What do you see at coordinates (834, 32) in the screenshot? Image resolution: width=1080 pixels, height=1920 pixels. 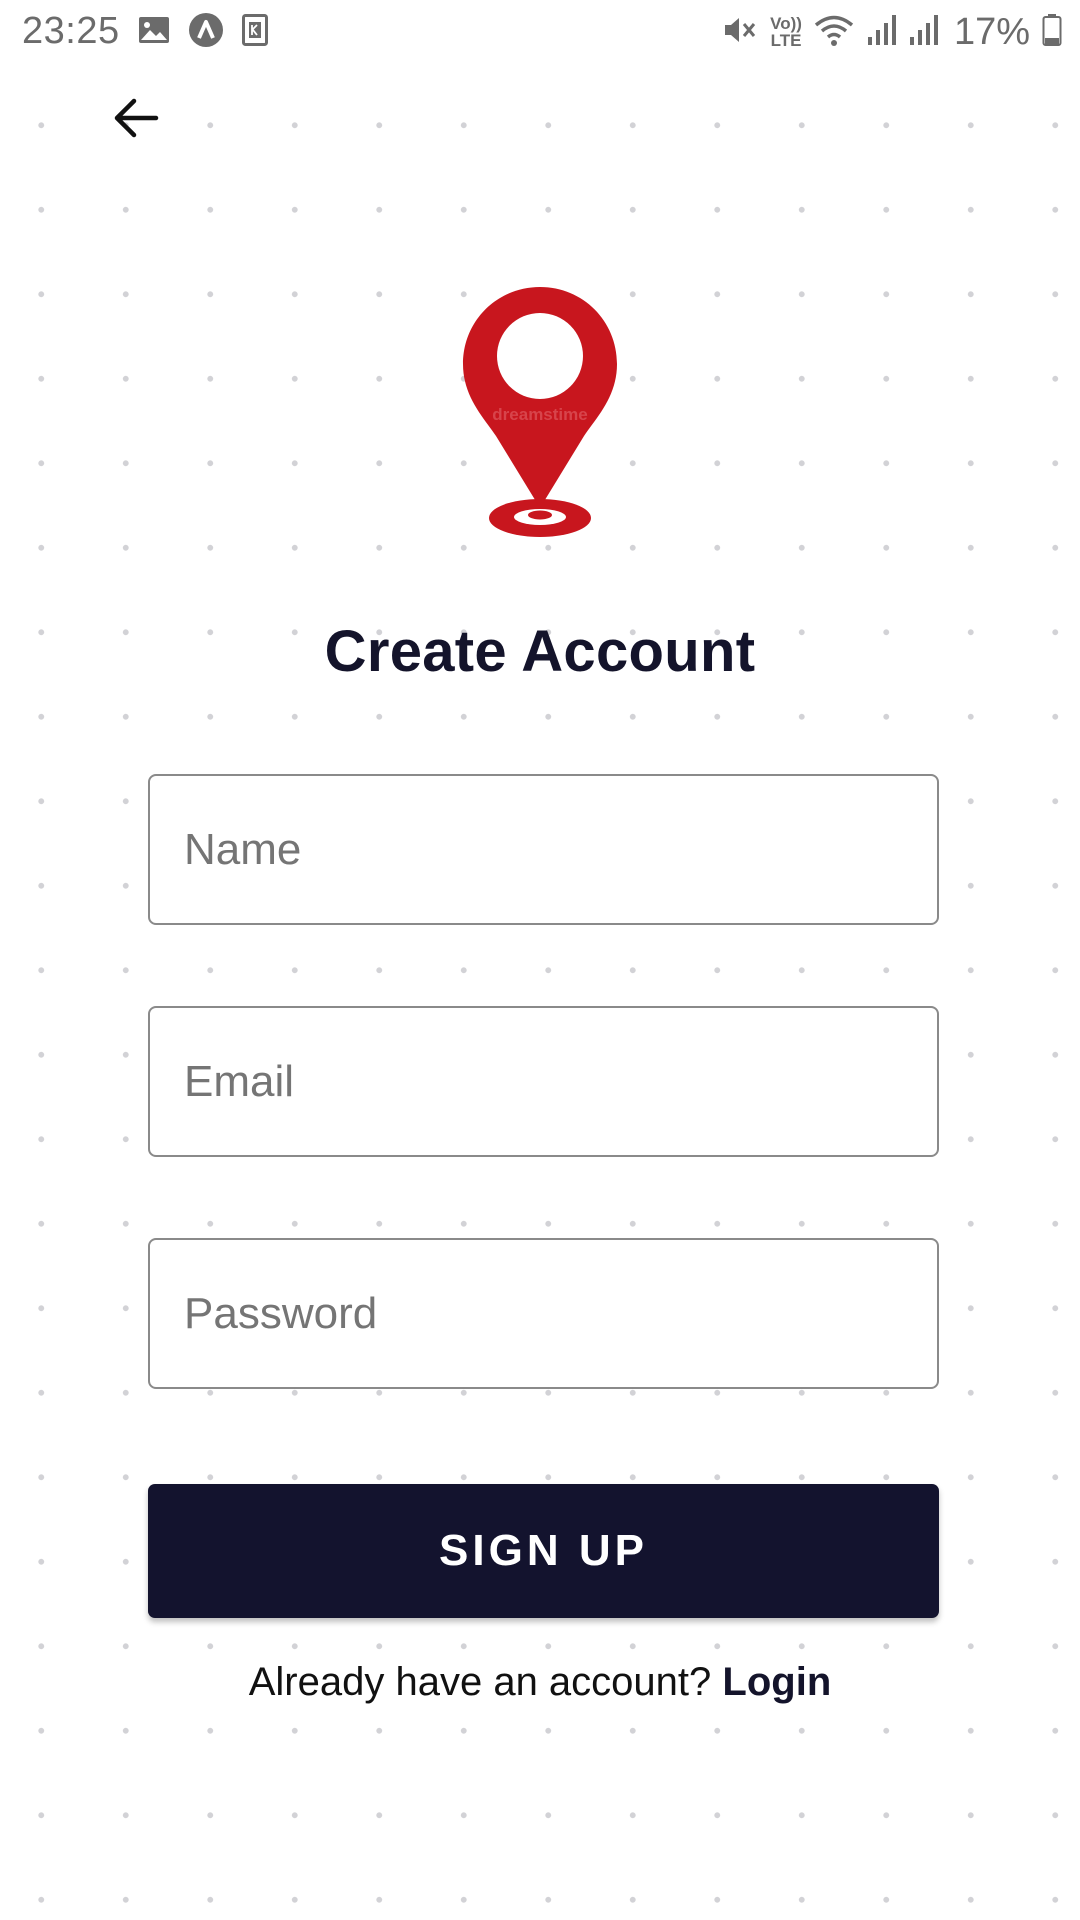 I see `wifi-icon` at bounding box center [834, 32].